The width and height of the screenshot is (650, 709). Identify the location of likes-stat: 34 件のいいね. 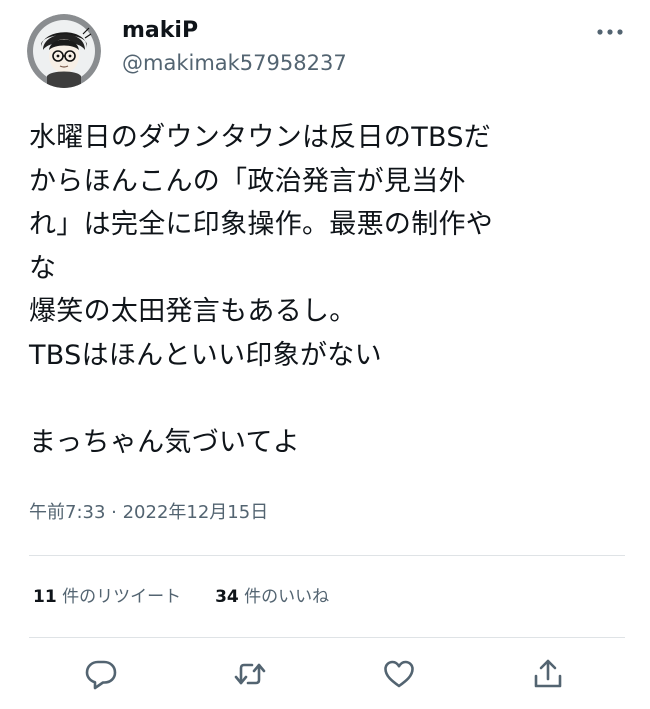
(272, 597).